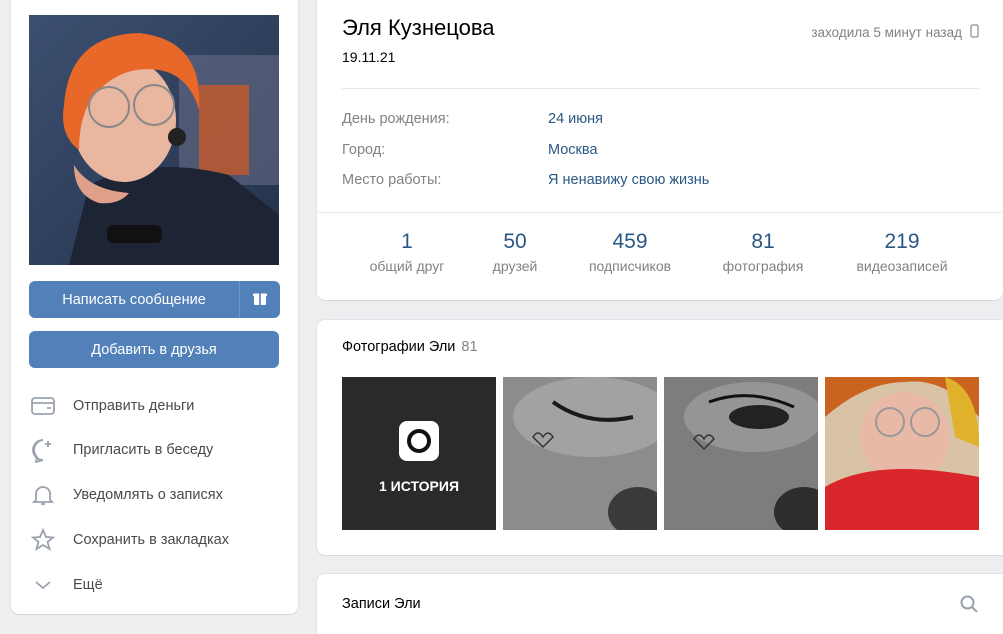  Describe the element at coordinates (143, 450) in the screenshot. I see `action-label: Пригласить в беседу` at that location.